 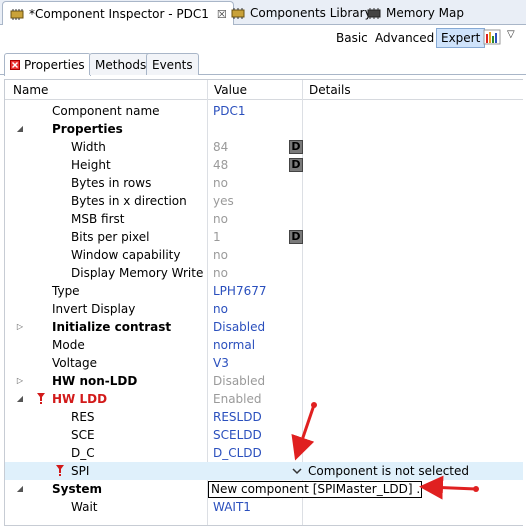 What do you see at coordinates (311, 13) in the screenshot?
I see `tab-label: Components Library` at bounding box center [311, 13].